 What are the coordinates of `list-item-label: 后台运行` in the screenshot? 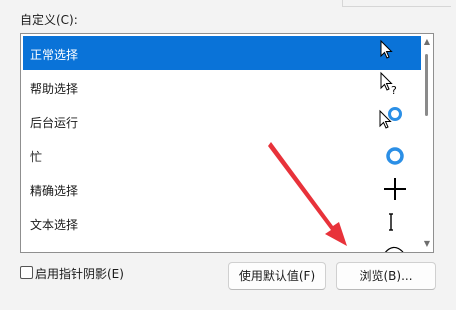 It's located at (54, 123).